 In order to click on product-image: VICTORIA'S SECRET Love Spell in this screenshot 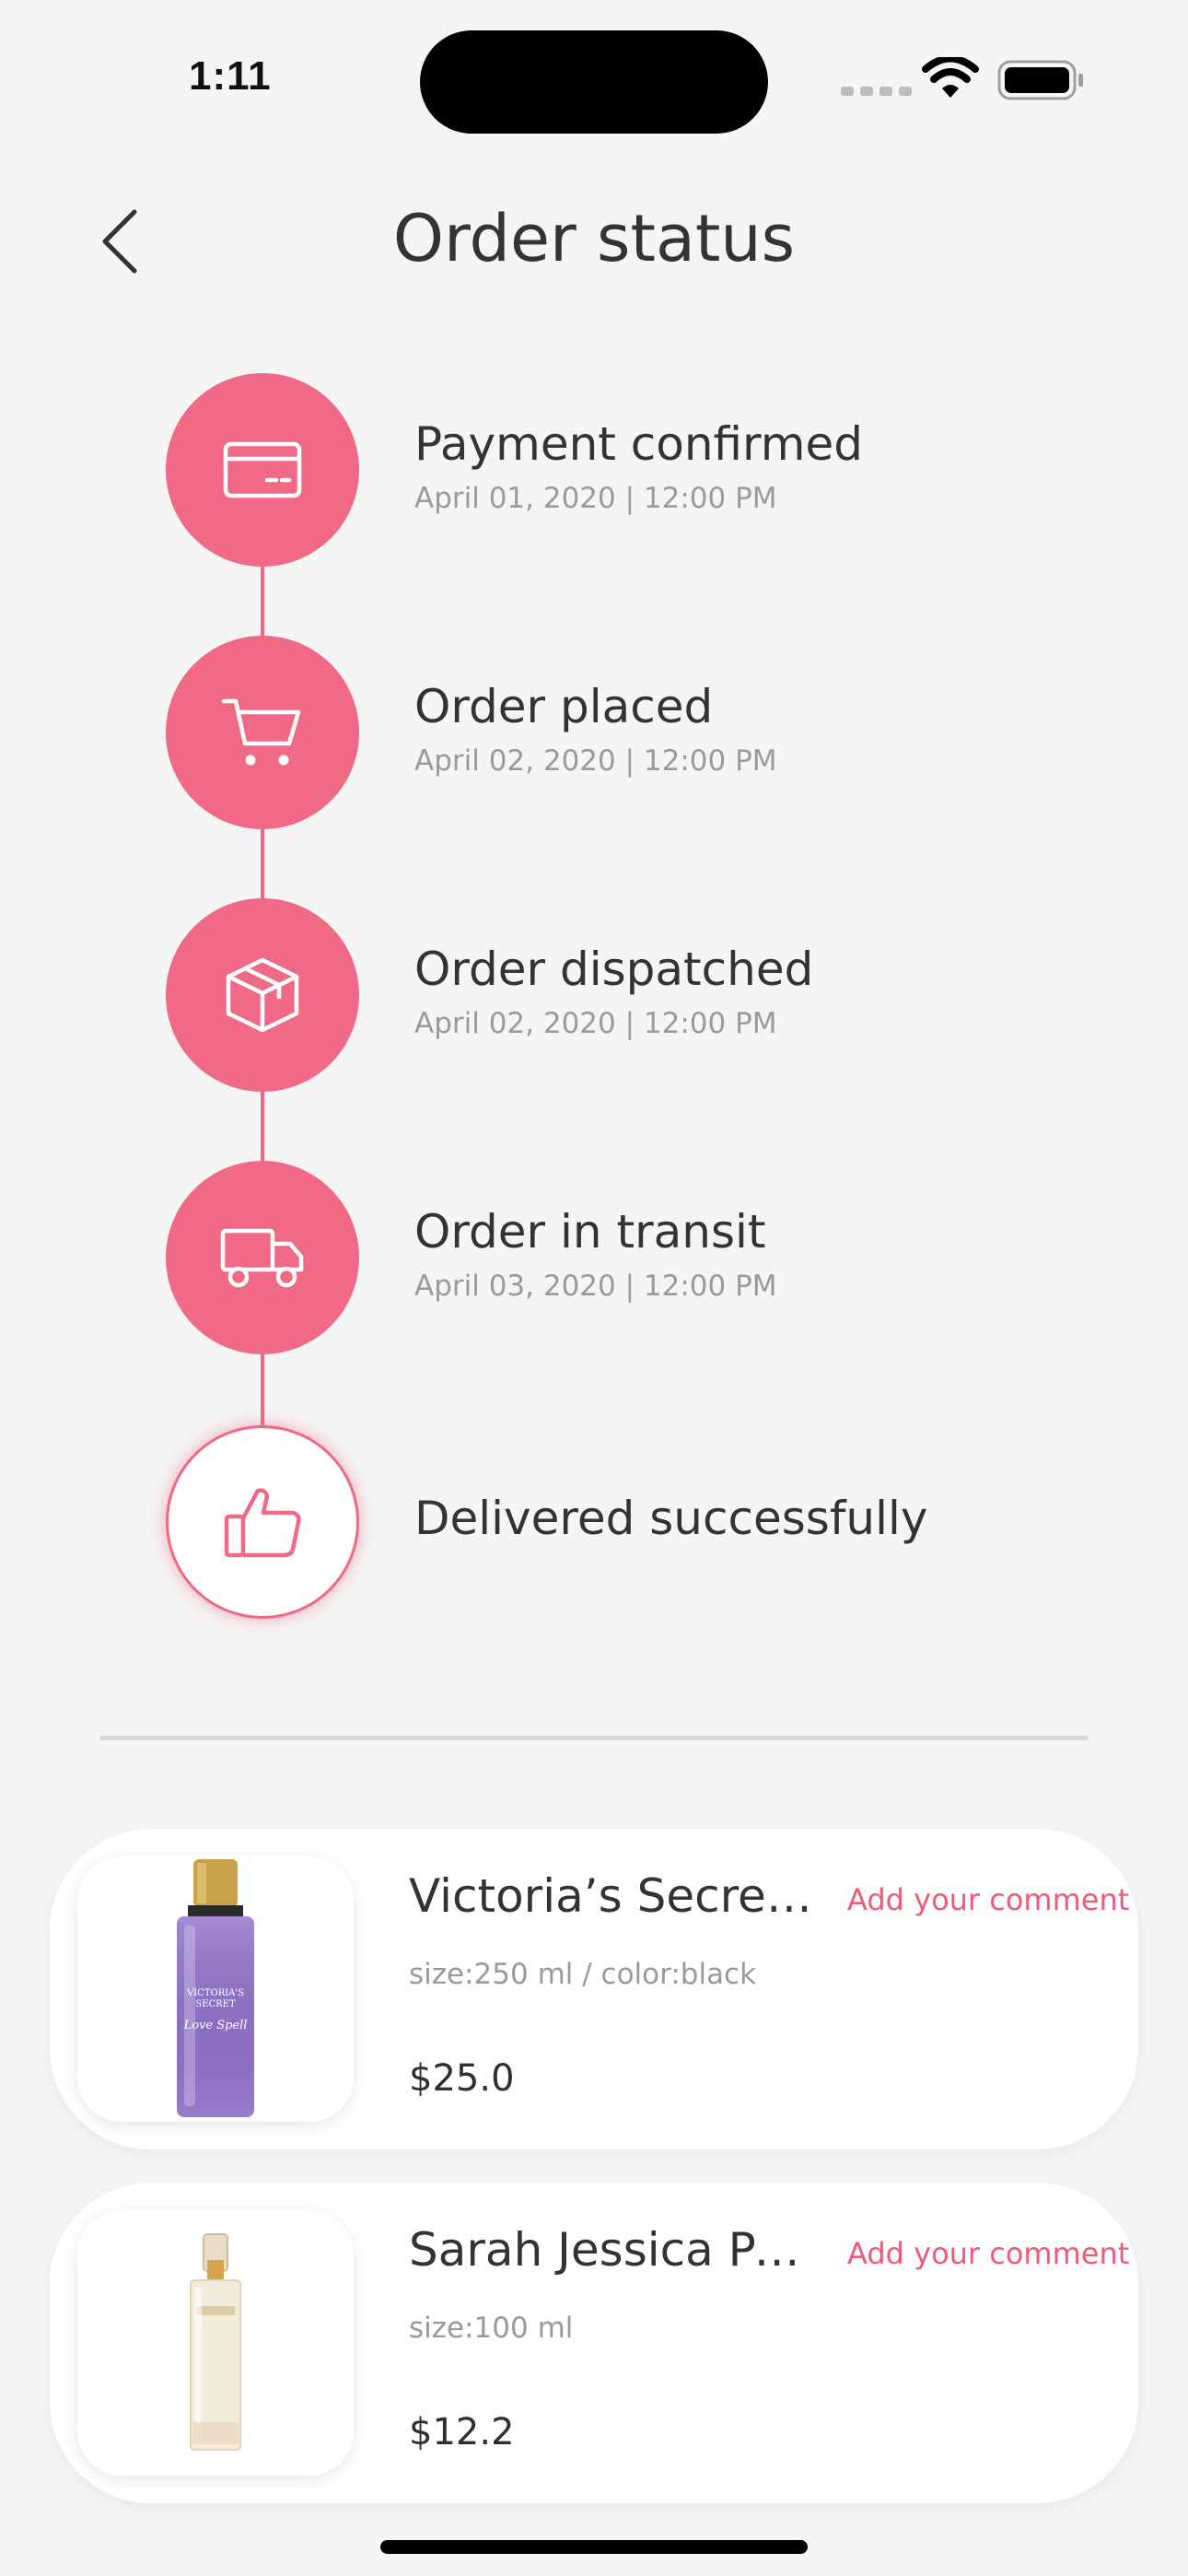, I will do `click(215, 1989)`.